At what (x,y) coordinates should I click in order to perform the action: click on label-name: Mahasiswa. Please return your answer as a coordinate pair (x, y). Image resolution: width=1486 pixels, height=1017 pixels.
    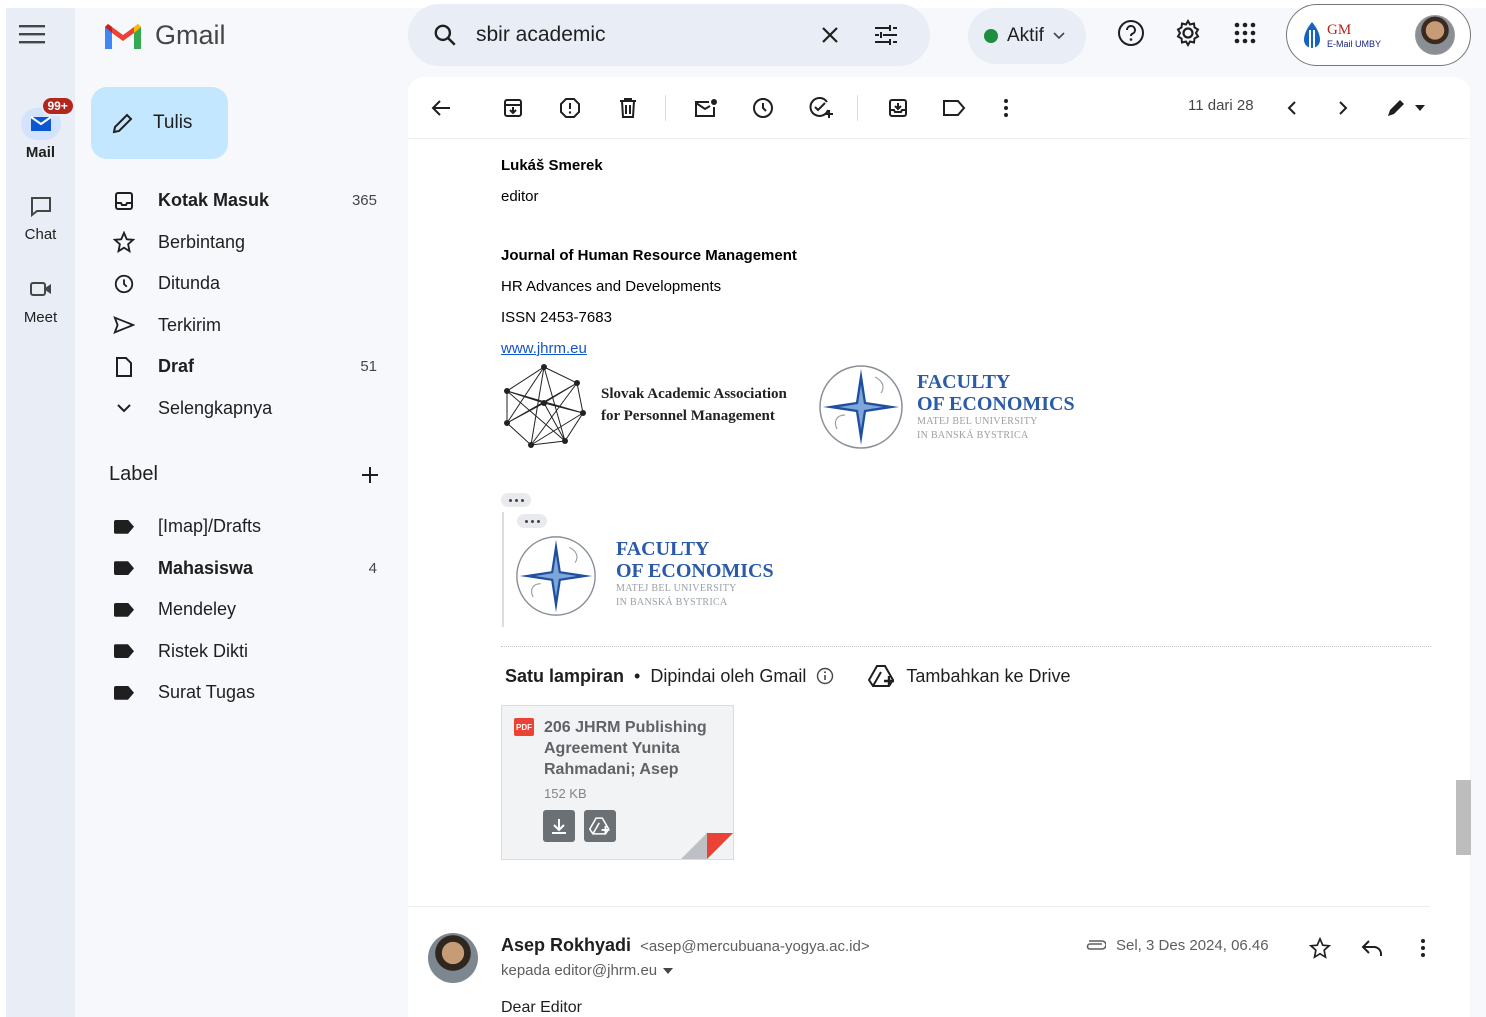
    Looking at the image, I should click on (206, 567).